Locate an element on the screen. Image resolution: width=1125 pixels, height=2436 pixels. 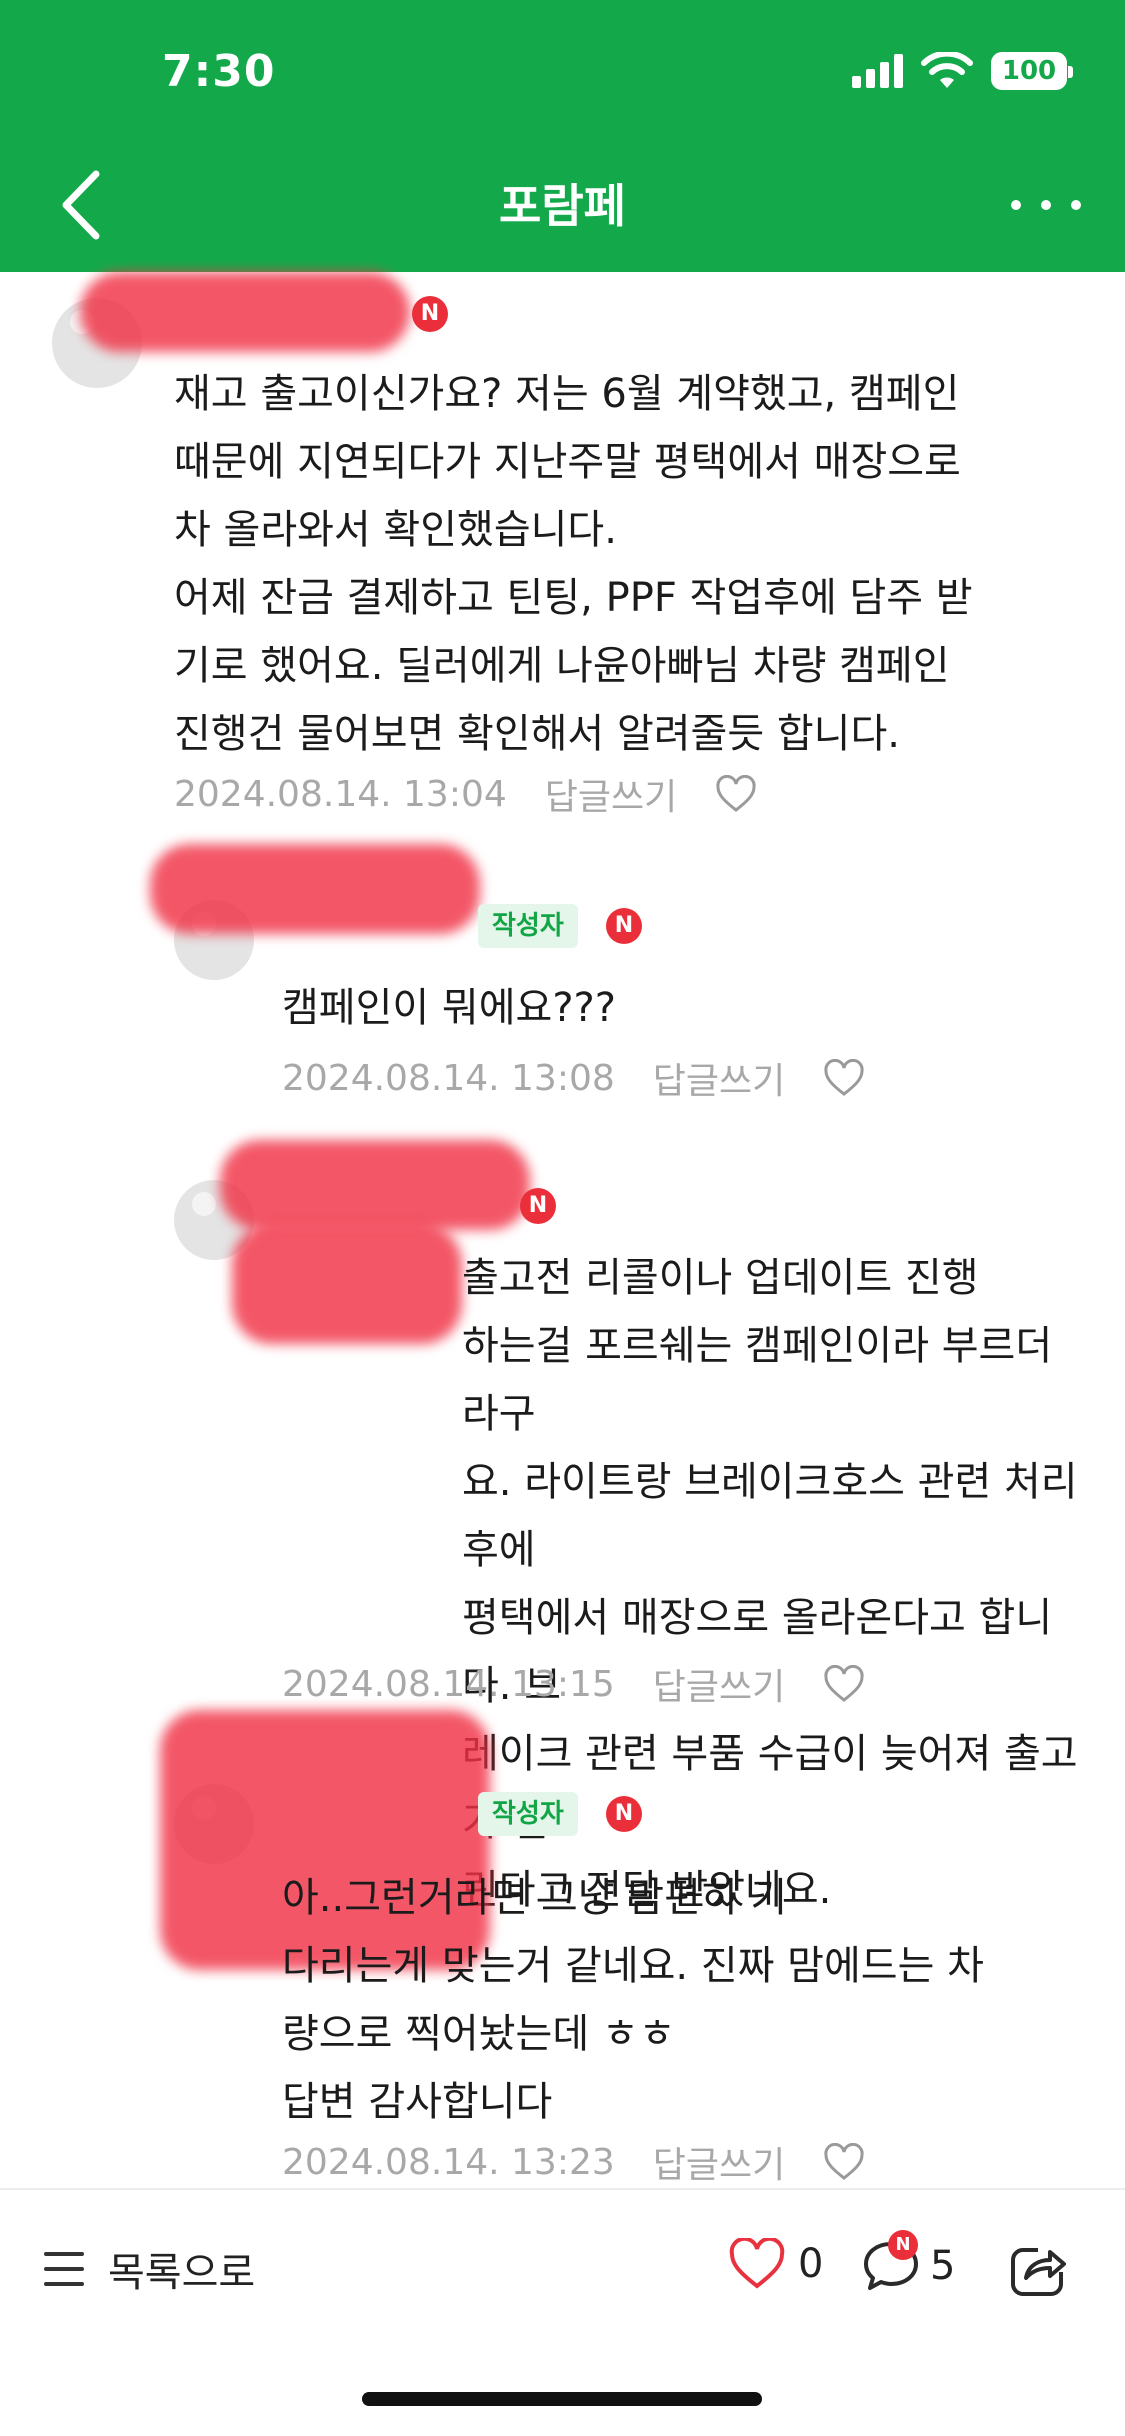
status-icons: 100 is located at coordinates (962, 71).